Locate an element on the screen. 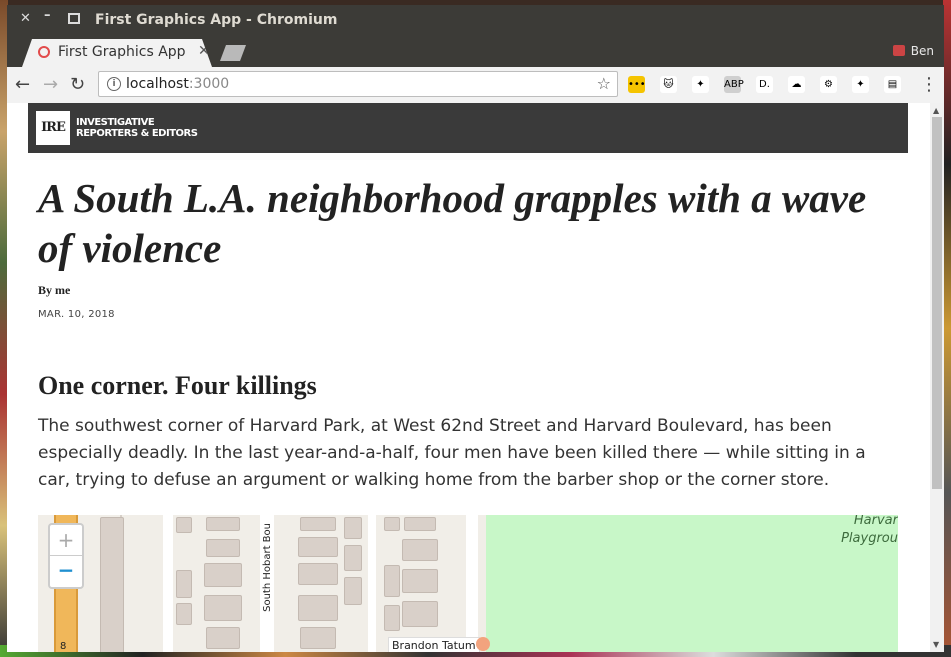 The height and width of the screenshot is (657, 951). extension-yellow-icon: ••• is located at coordinates (637, 84).